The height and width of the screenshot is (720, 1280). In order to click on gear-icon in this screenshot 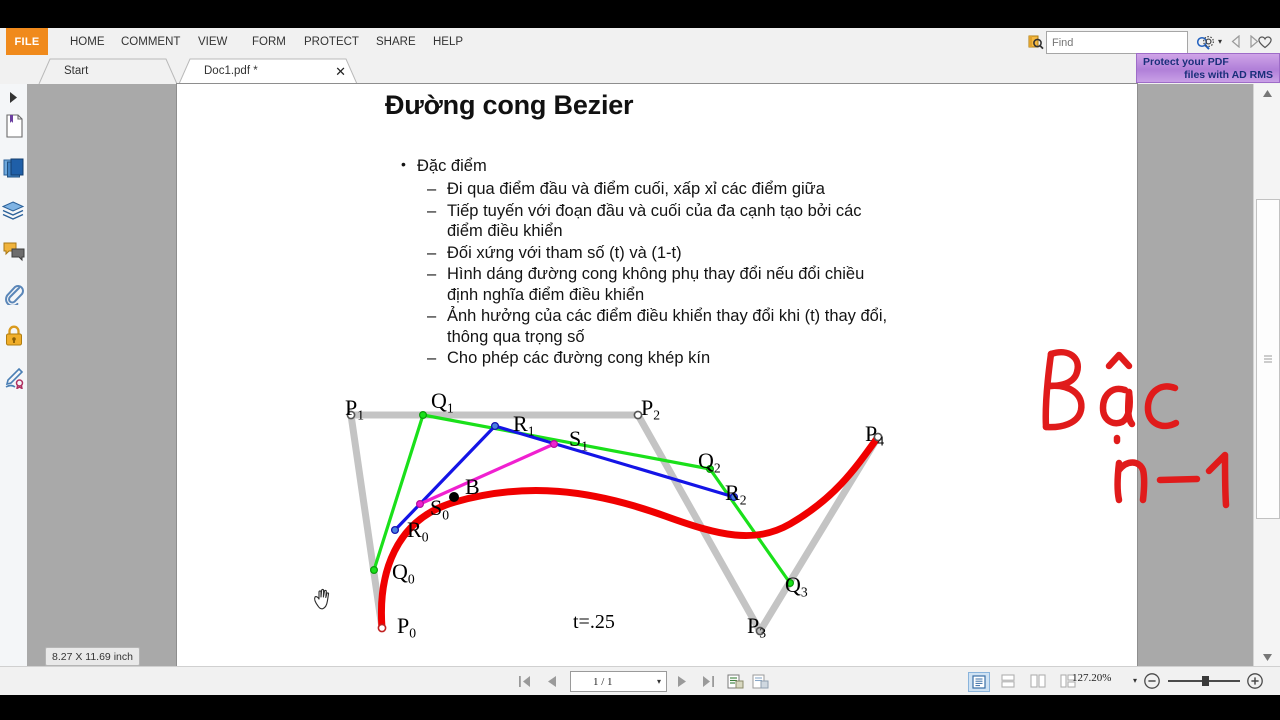, I will do `click(1208, 41)`.